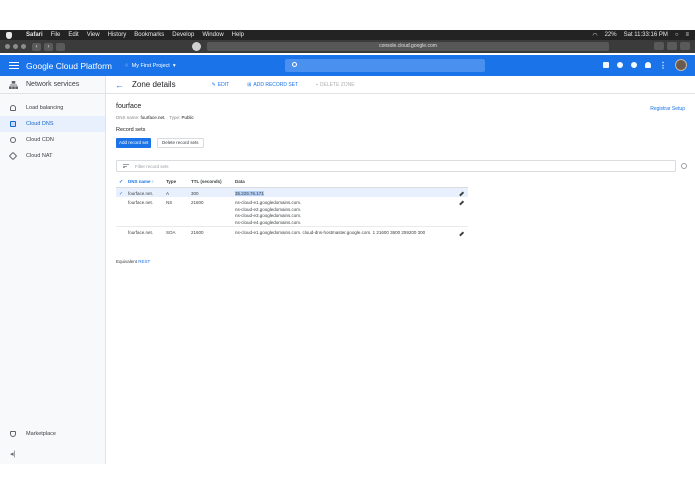 This screenshot has height=494, width=695. What do you see at coordinates (648, 65) in the screenshot?
I see `notifications-icon` at bounding box center [648, 65].